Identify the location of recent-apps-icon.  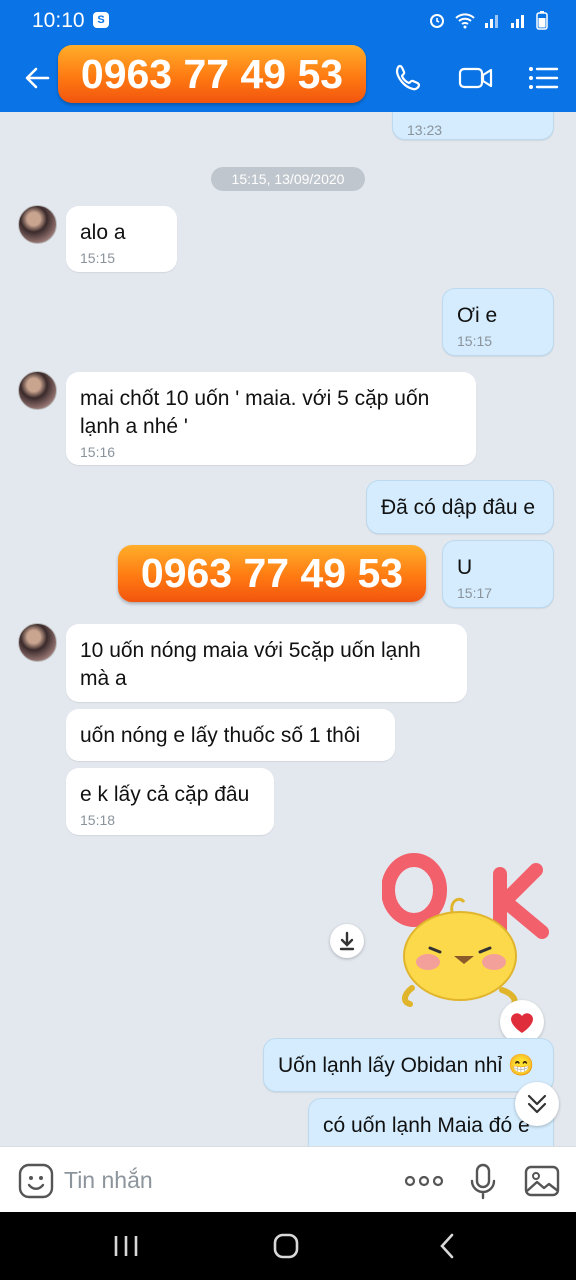
(126, 1246).